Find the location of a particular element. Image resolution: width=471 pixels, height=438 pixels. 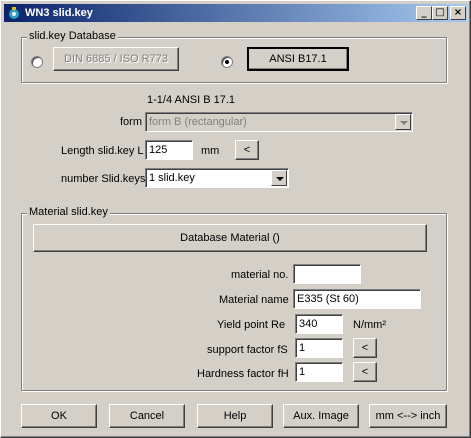

number-select: 1 slid.key is located at coordinates (217, 178).